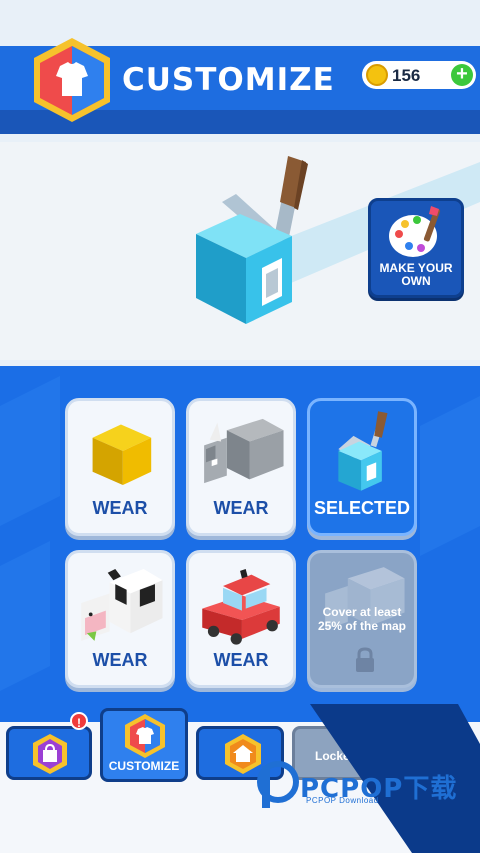 This screenshot has width=480, height=853. I want to click on skin-card-rhino: WEAR, so click(241, 467).